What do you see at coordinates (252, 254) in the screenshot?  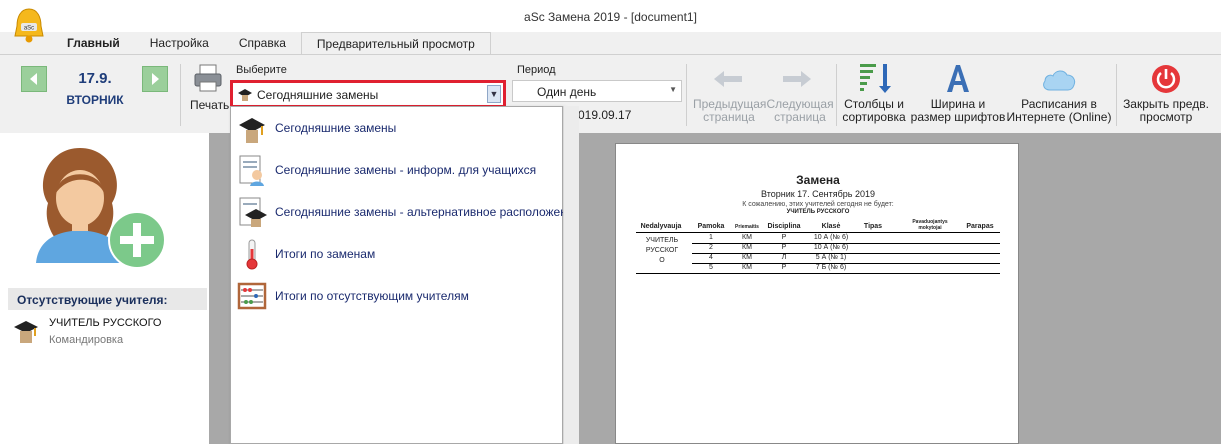 I see `thermometer-icon` at bounding box center [252, 254].